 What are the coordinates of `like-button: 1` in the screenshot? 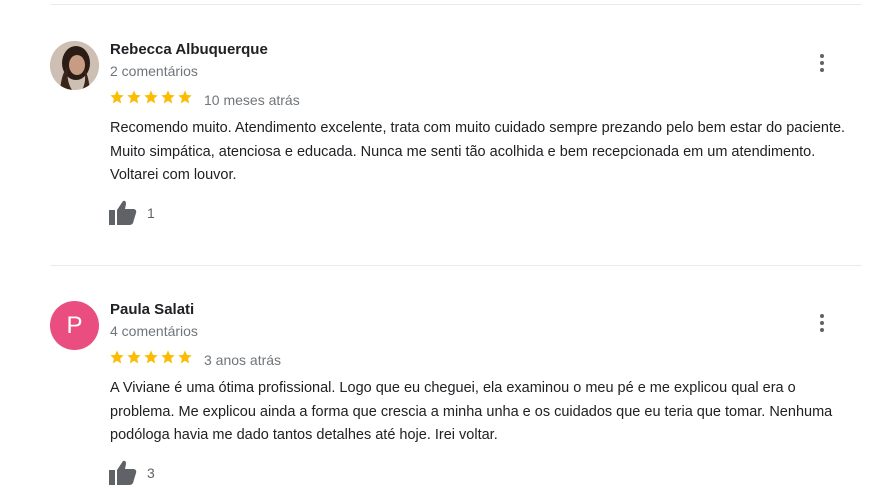 It's located at (131, 212).